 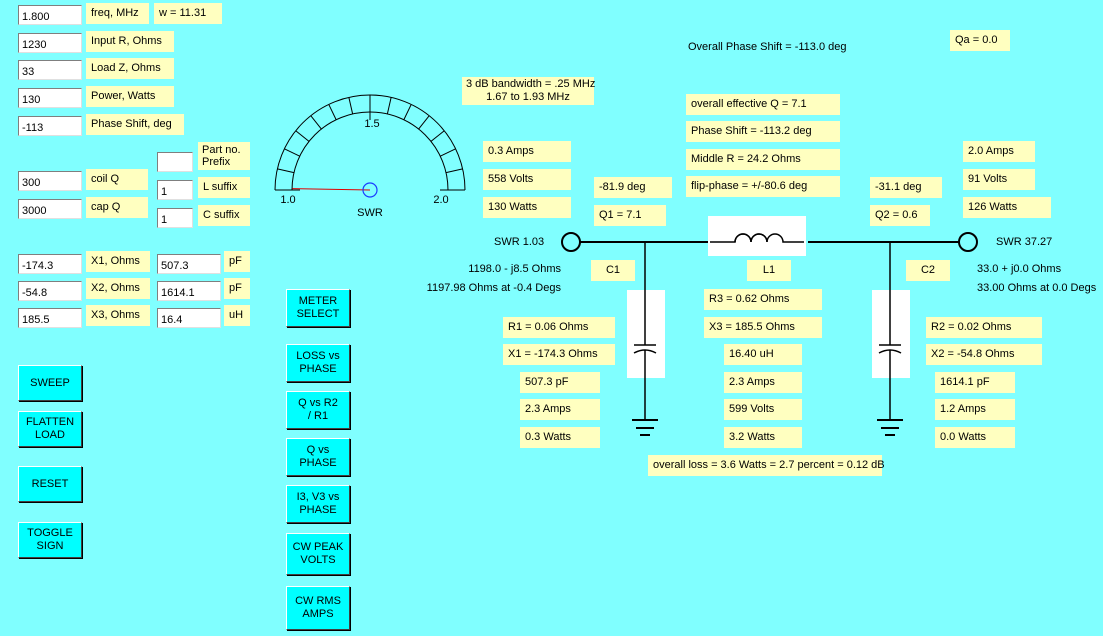 I want to click on part-prefix-label: Part no. Prefix, so click(x=224, y=156).